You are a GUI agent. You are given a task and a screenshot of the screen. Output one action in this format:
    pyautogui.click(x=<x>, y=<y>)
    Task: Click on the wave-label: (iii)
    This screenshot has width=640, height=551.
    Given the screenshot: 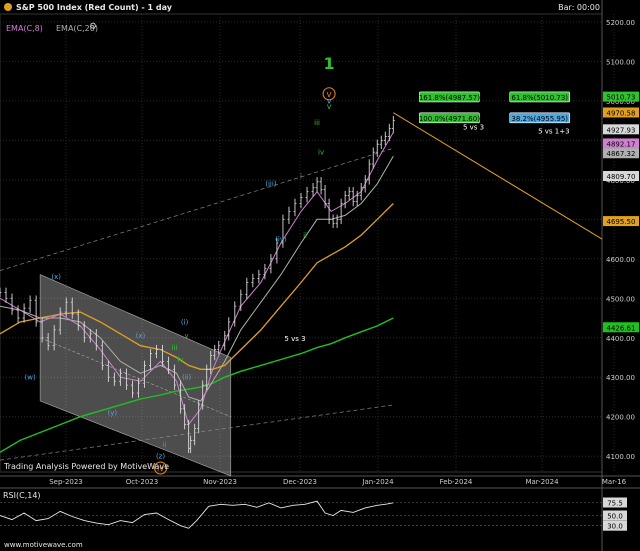 What is the action you would take?
    pyautogui.click(x=271, y=184)
    